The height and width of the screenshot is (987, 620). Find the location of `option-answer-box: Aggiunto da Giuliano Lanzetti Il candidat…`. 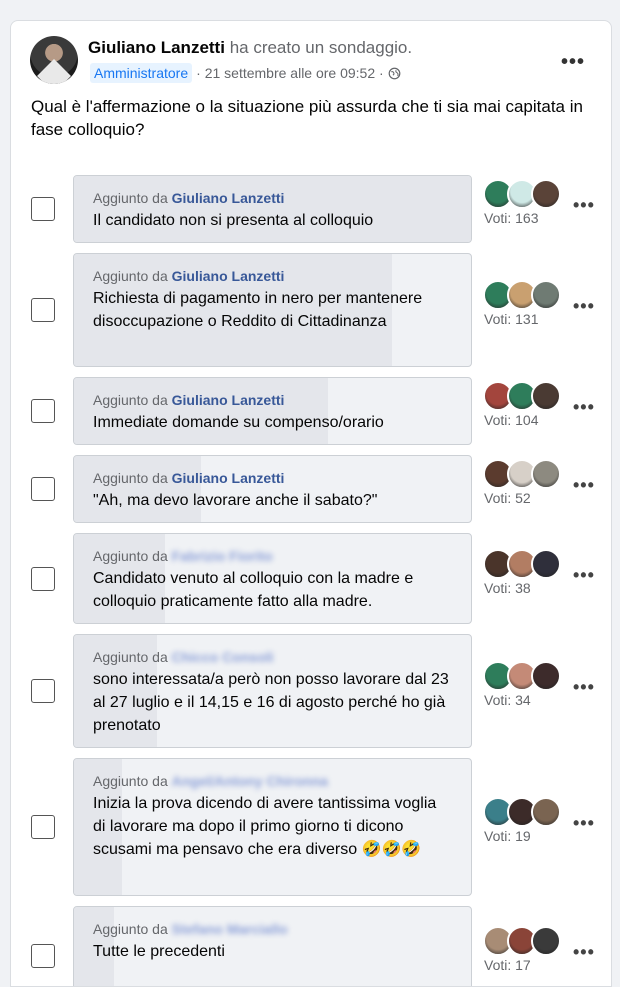

option-answer-box: Aggiunto da Giuliano Lanzetti Il candidat… is located at coordinates (272, 209).